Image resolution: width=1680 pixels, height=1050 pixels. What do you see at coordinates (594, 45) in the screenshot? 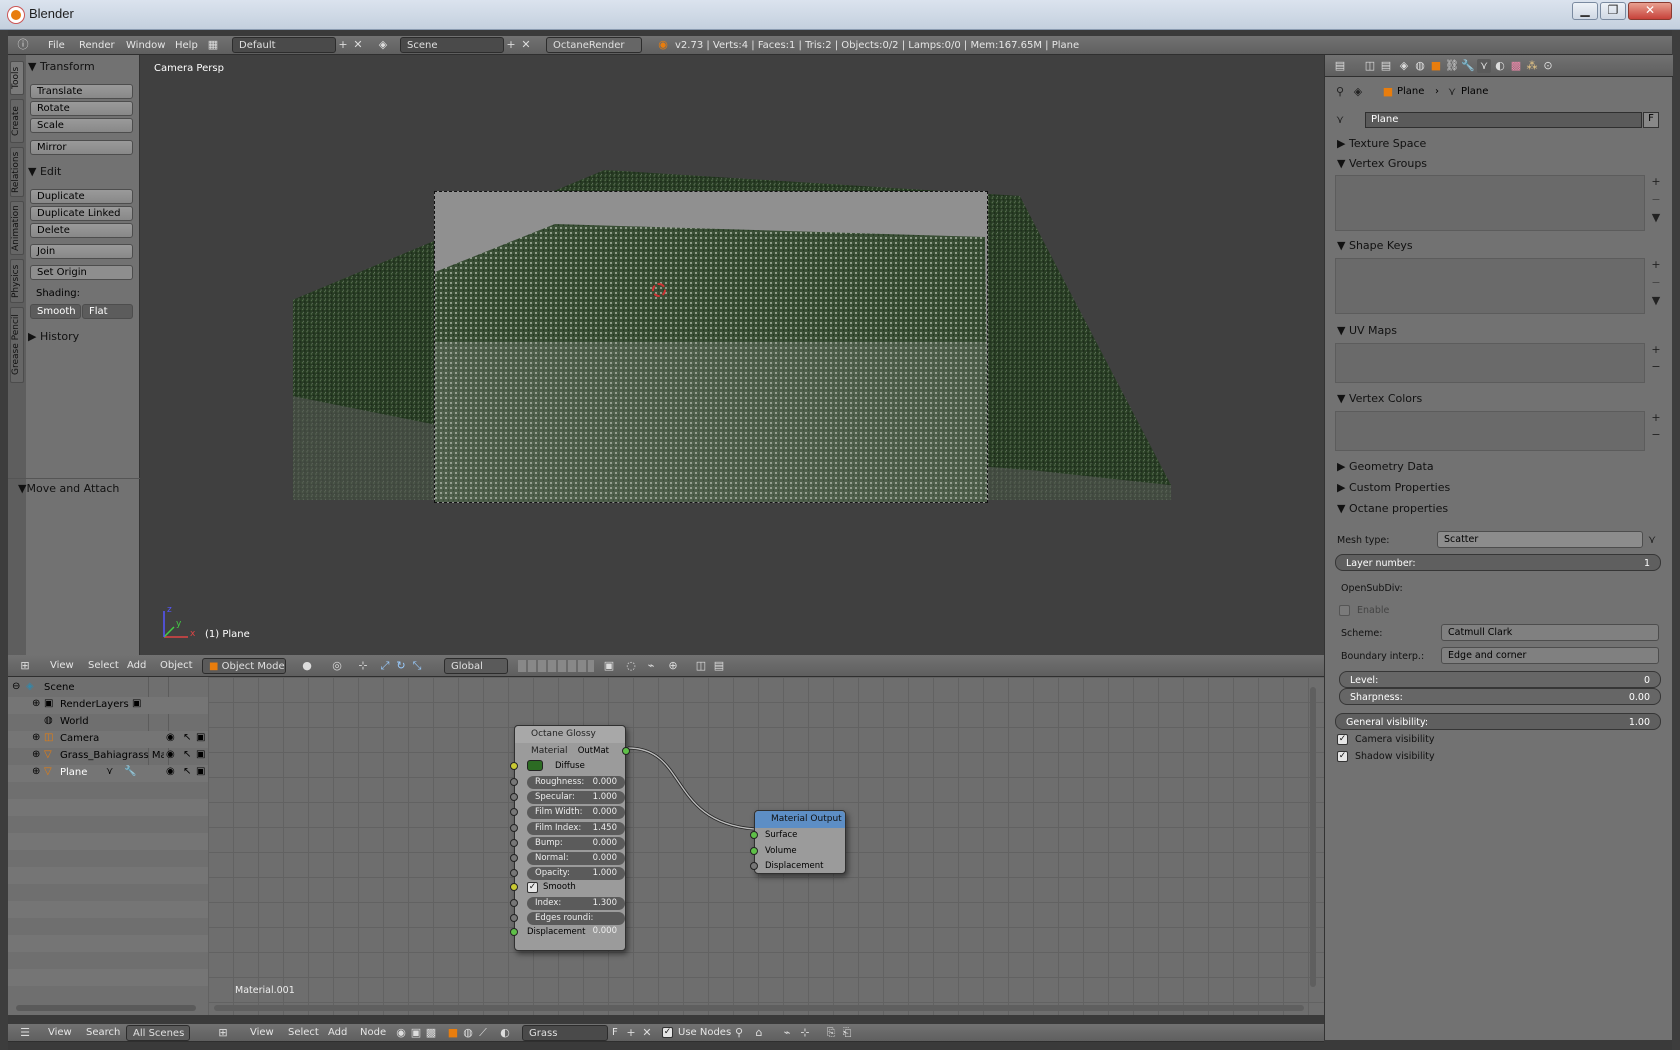
I see `render-engine-select: OctaneRender` at bounding box center [594, 45].